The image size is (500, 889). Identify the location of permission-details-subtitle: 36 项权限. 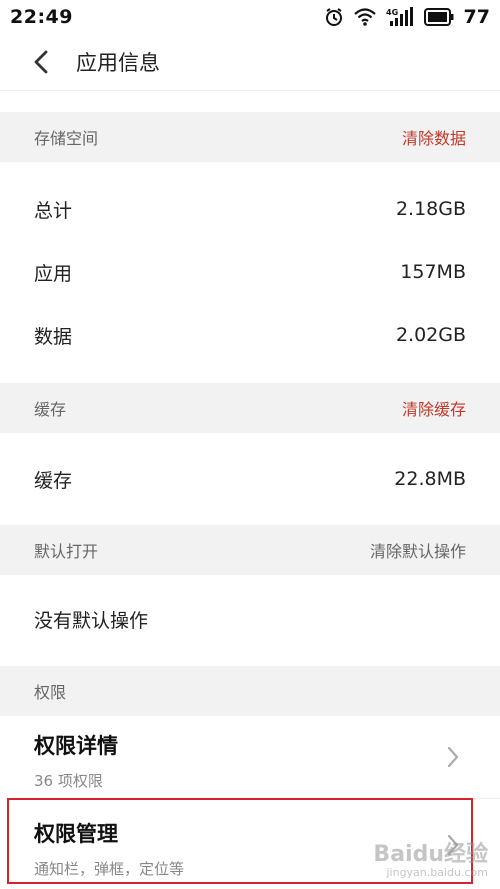
(68, 781).